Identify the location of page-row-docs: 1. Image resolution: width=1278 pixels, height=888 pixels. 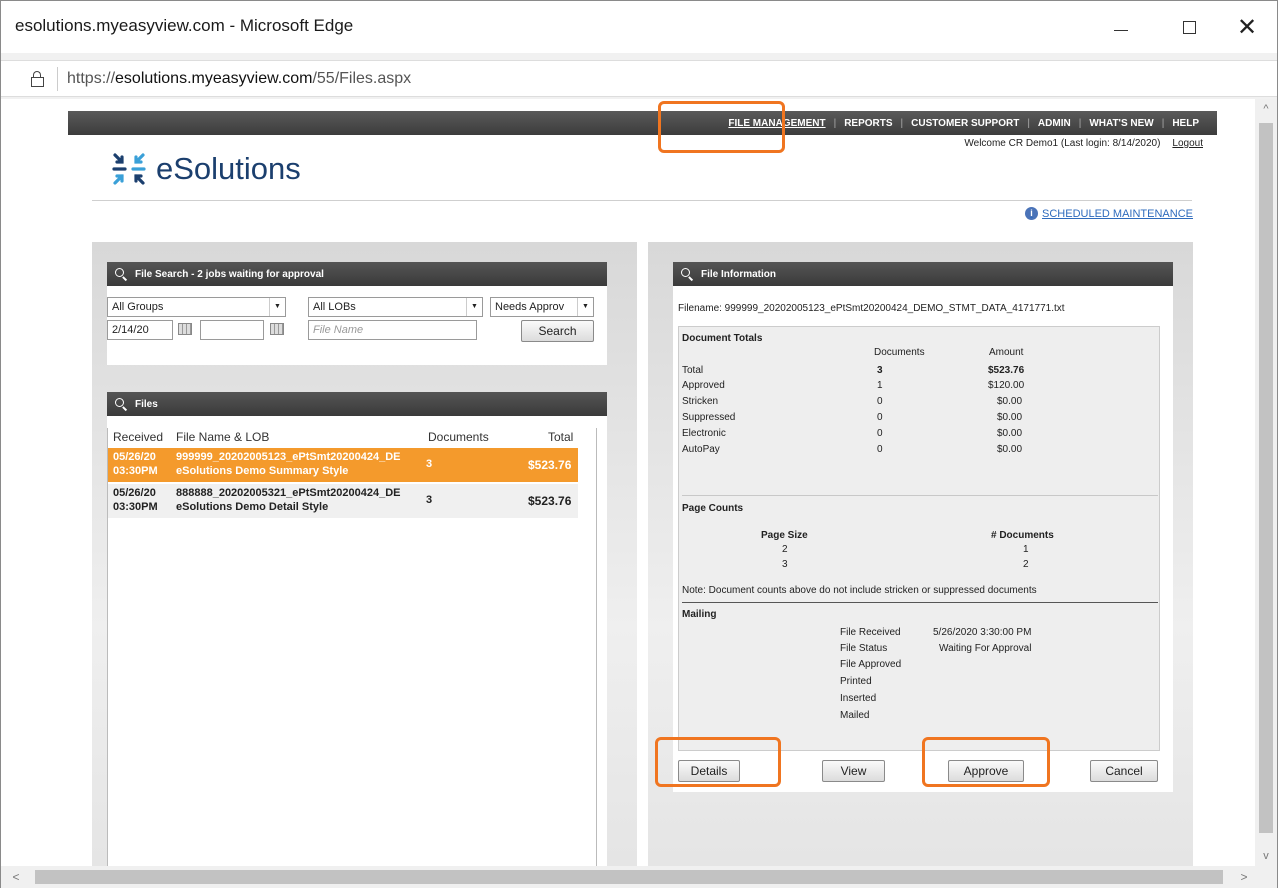
(1026, 549).